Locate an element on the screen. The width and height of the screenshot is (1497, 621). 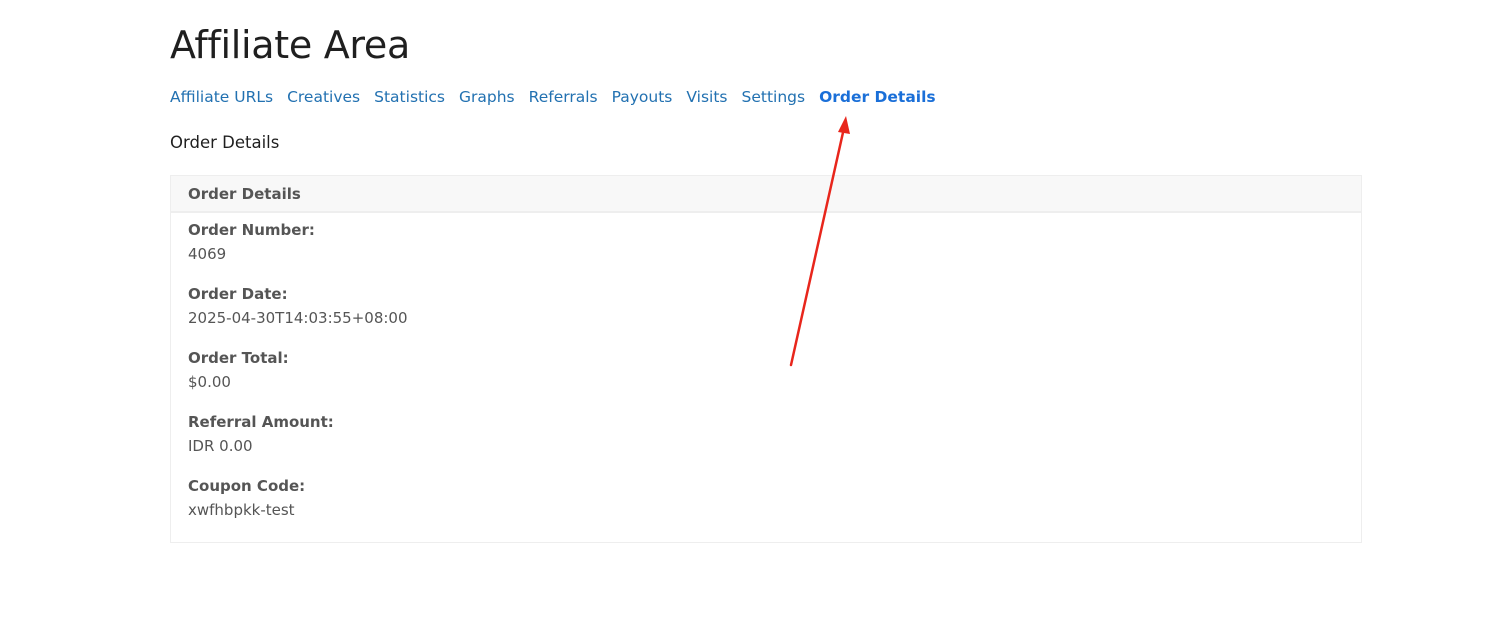
order-total-field: Order Total: $0.00 is located at coordinates (238, 370).